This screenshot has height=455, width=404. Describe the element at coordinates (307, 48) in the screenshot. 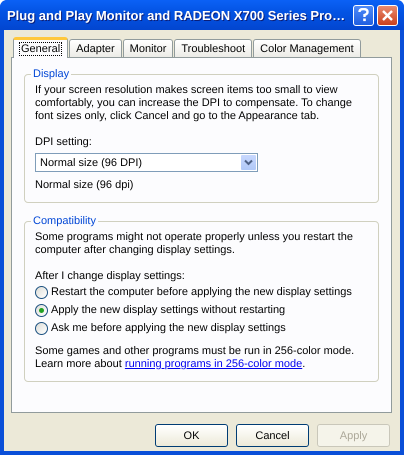

I see `tab: Color Management` at that location.